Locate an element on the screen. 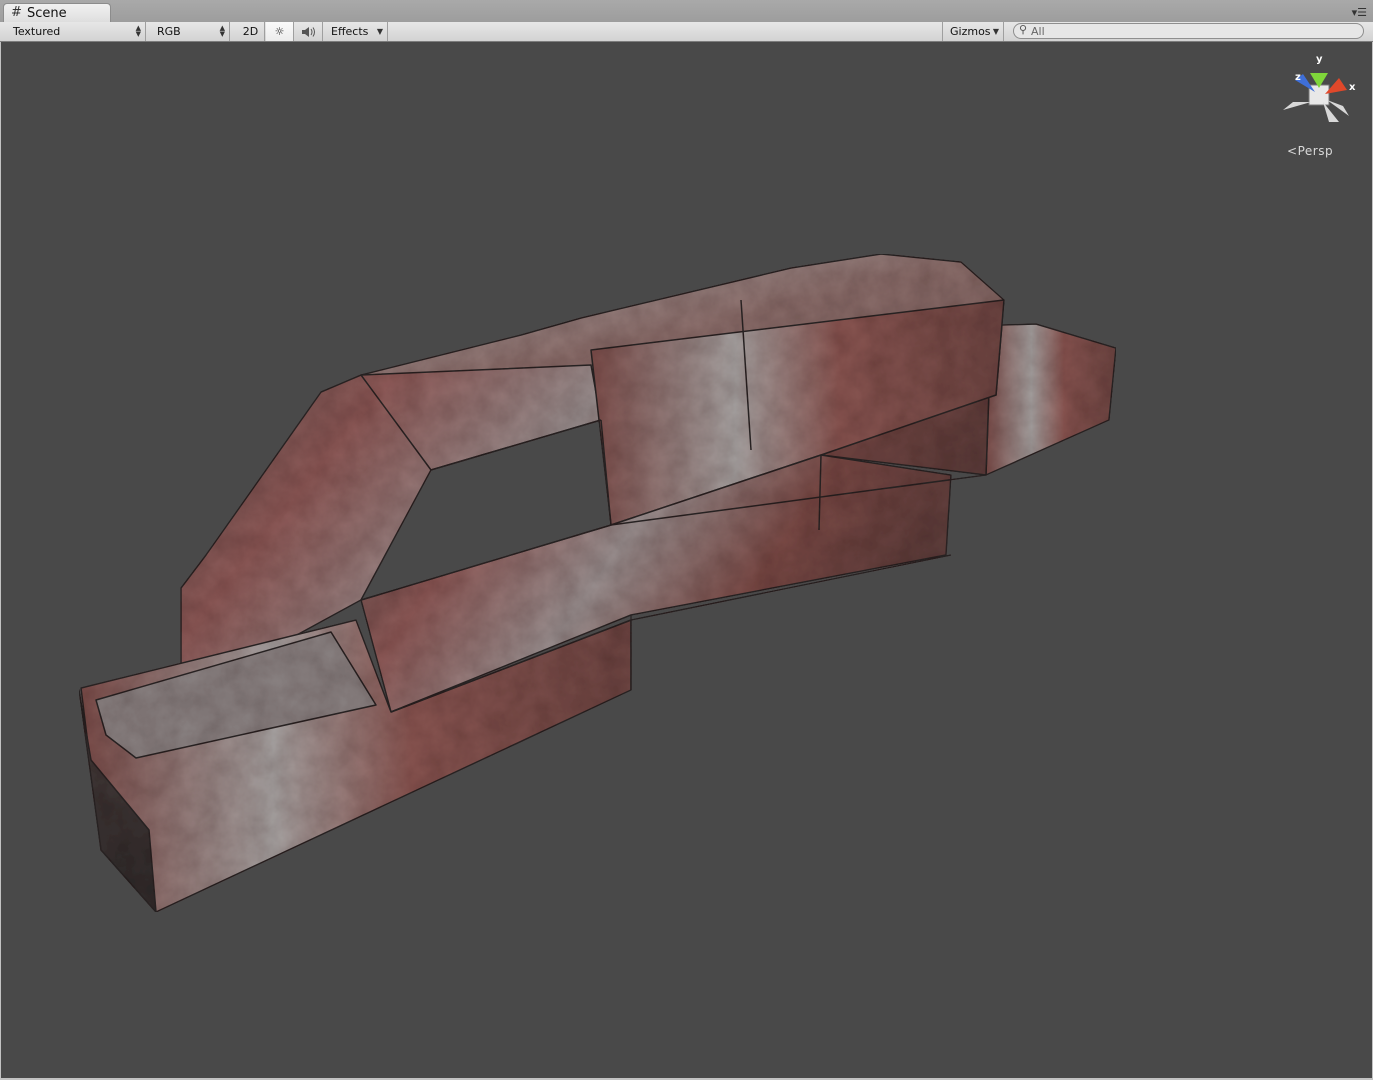  gizmo-x-label: x is located at coordinates (1352, 87).